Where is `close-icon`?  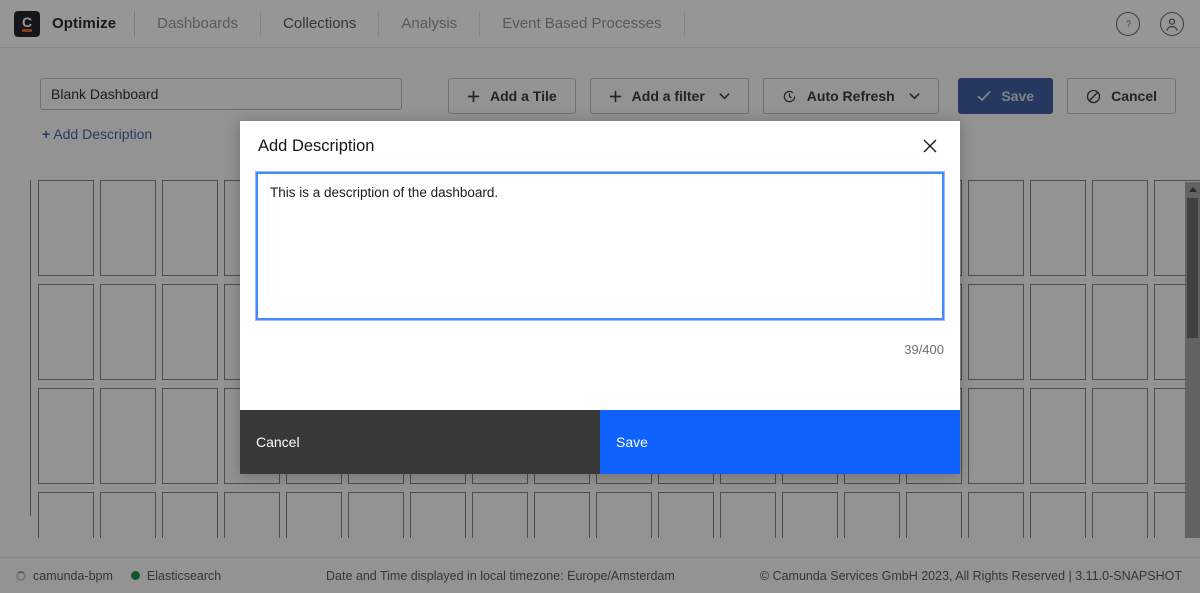 close-icon is located at coordinates (930, 146).